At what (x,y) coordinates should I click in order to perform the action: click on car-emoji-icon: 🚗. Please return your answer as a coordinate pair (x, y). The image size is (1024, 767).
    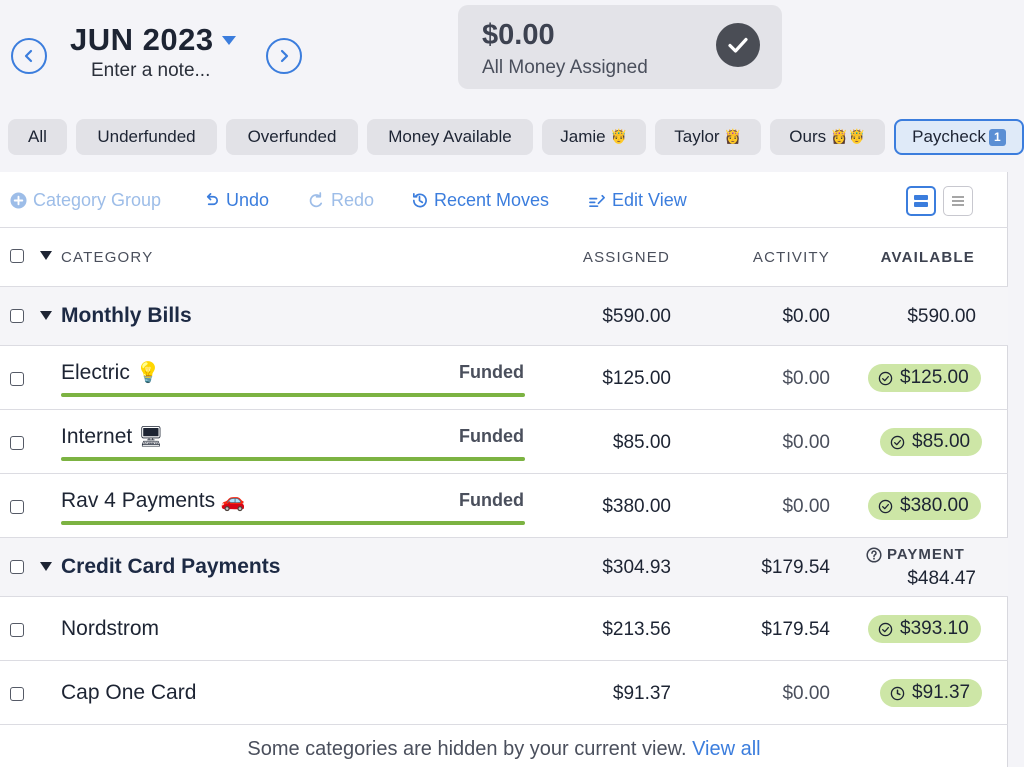
    Looking at the image, I should click on (233, 500).